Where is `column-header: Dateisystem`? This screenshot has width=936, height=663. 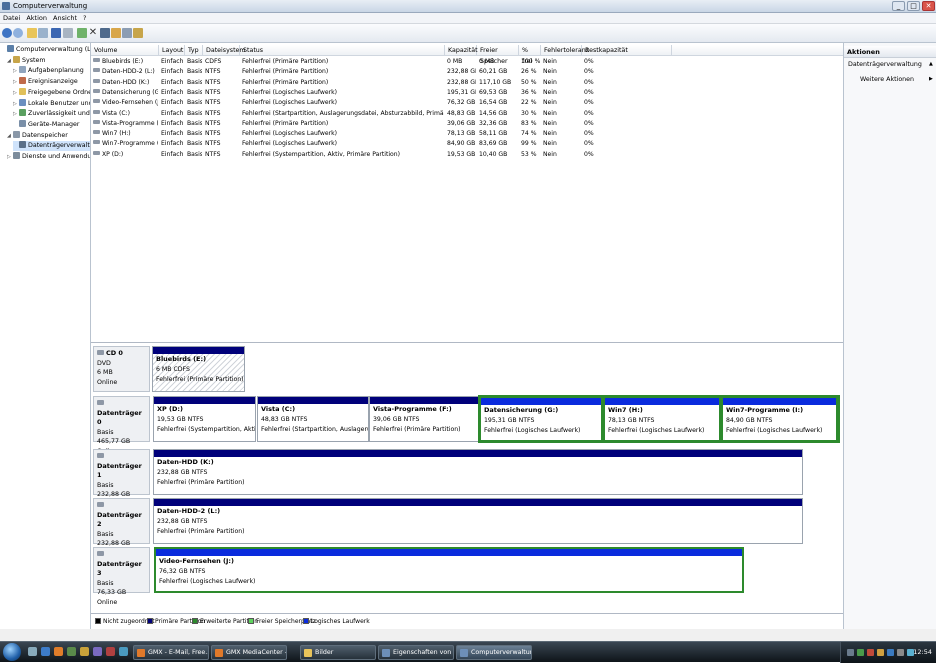
column-header: Dateisystem is located at coordinates (224, 50).